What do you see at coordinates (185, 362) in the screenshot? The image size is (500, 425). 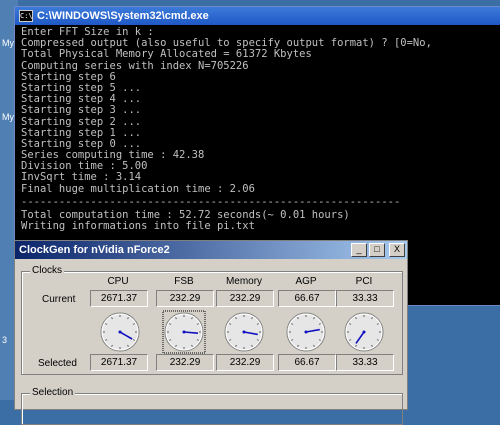 I see `fsb-selected-field: 232.29` at bounding box center [185, 362].